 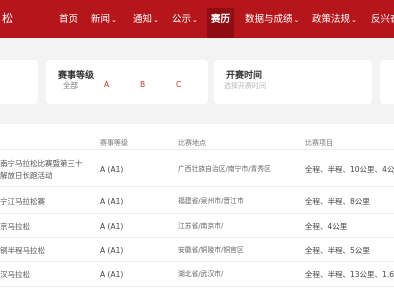 What do you see at coordinates (22, 201) in the screenshot?
I see `race-name: 宁江马拉松赛` at bounding box center [22, 201].